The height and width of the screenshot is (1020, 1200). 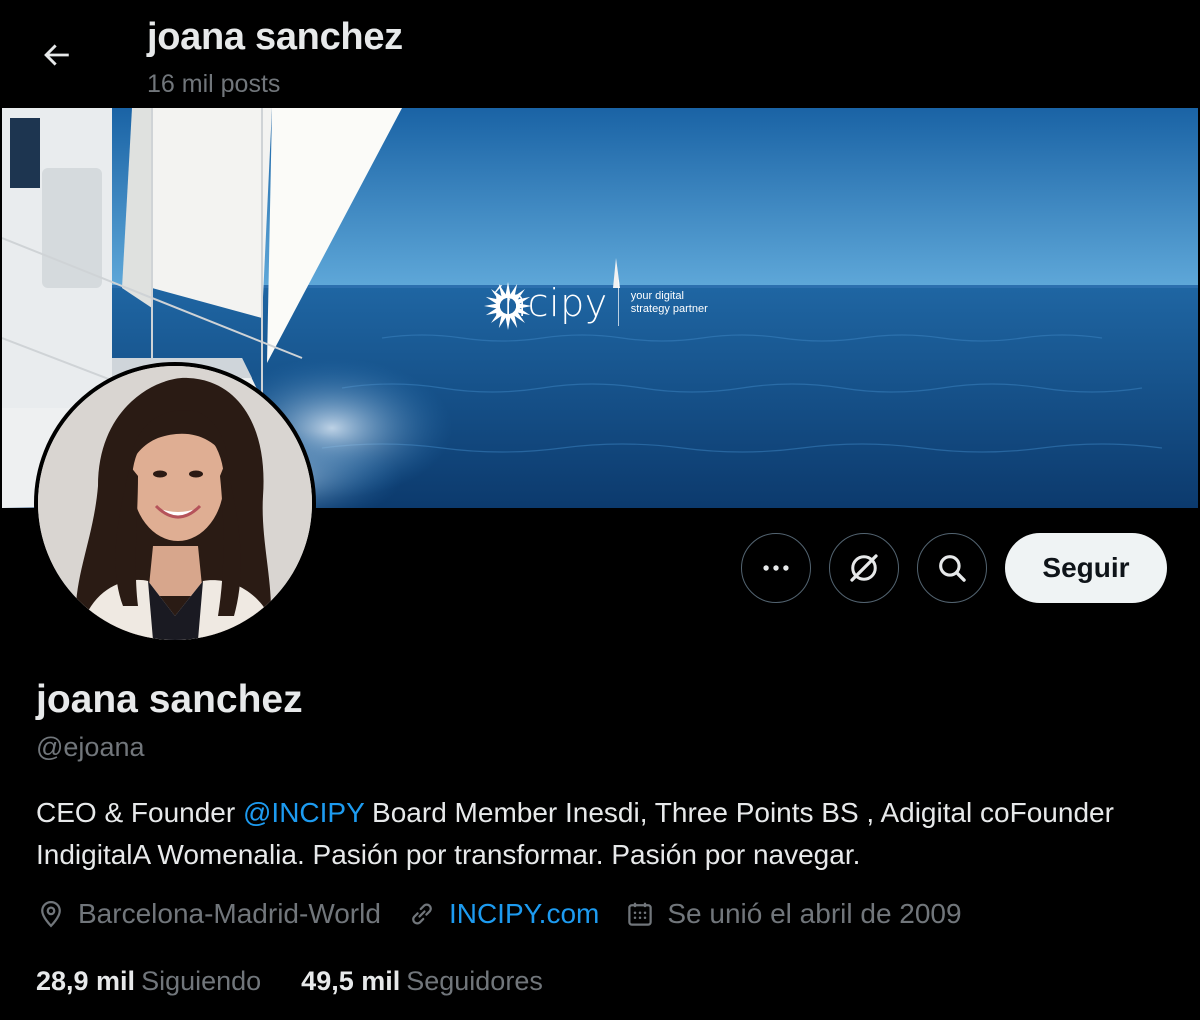 I want to click on location-pin-icon, so click(x=51, y=914).